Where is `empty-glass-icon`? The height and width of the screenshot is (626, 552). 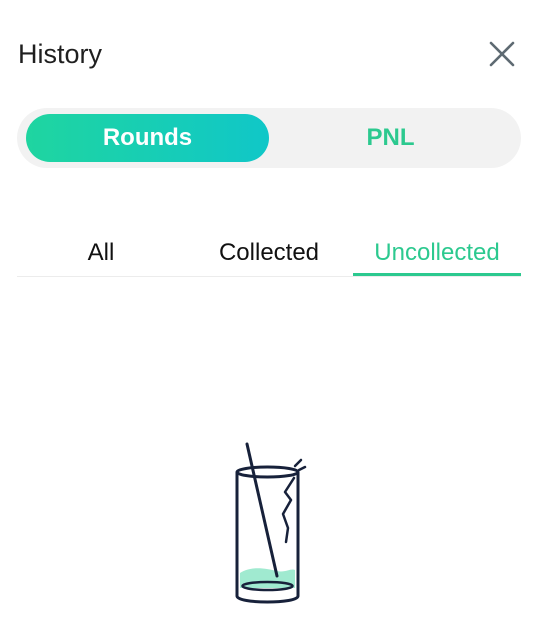
empty-glass-icon is located at coordinates (271, 523).